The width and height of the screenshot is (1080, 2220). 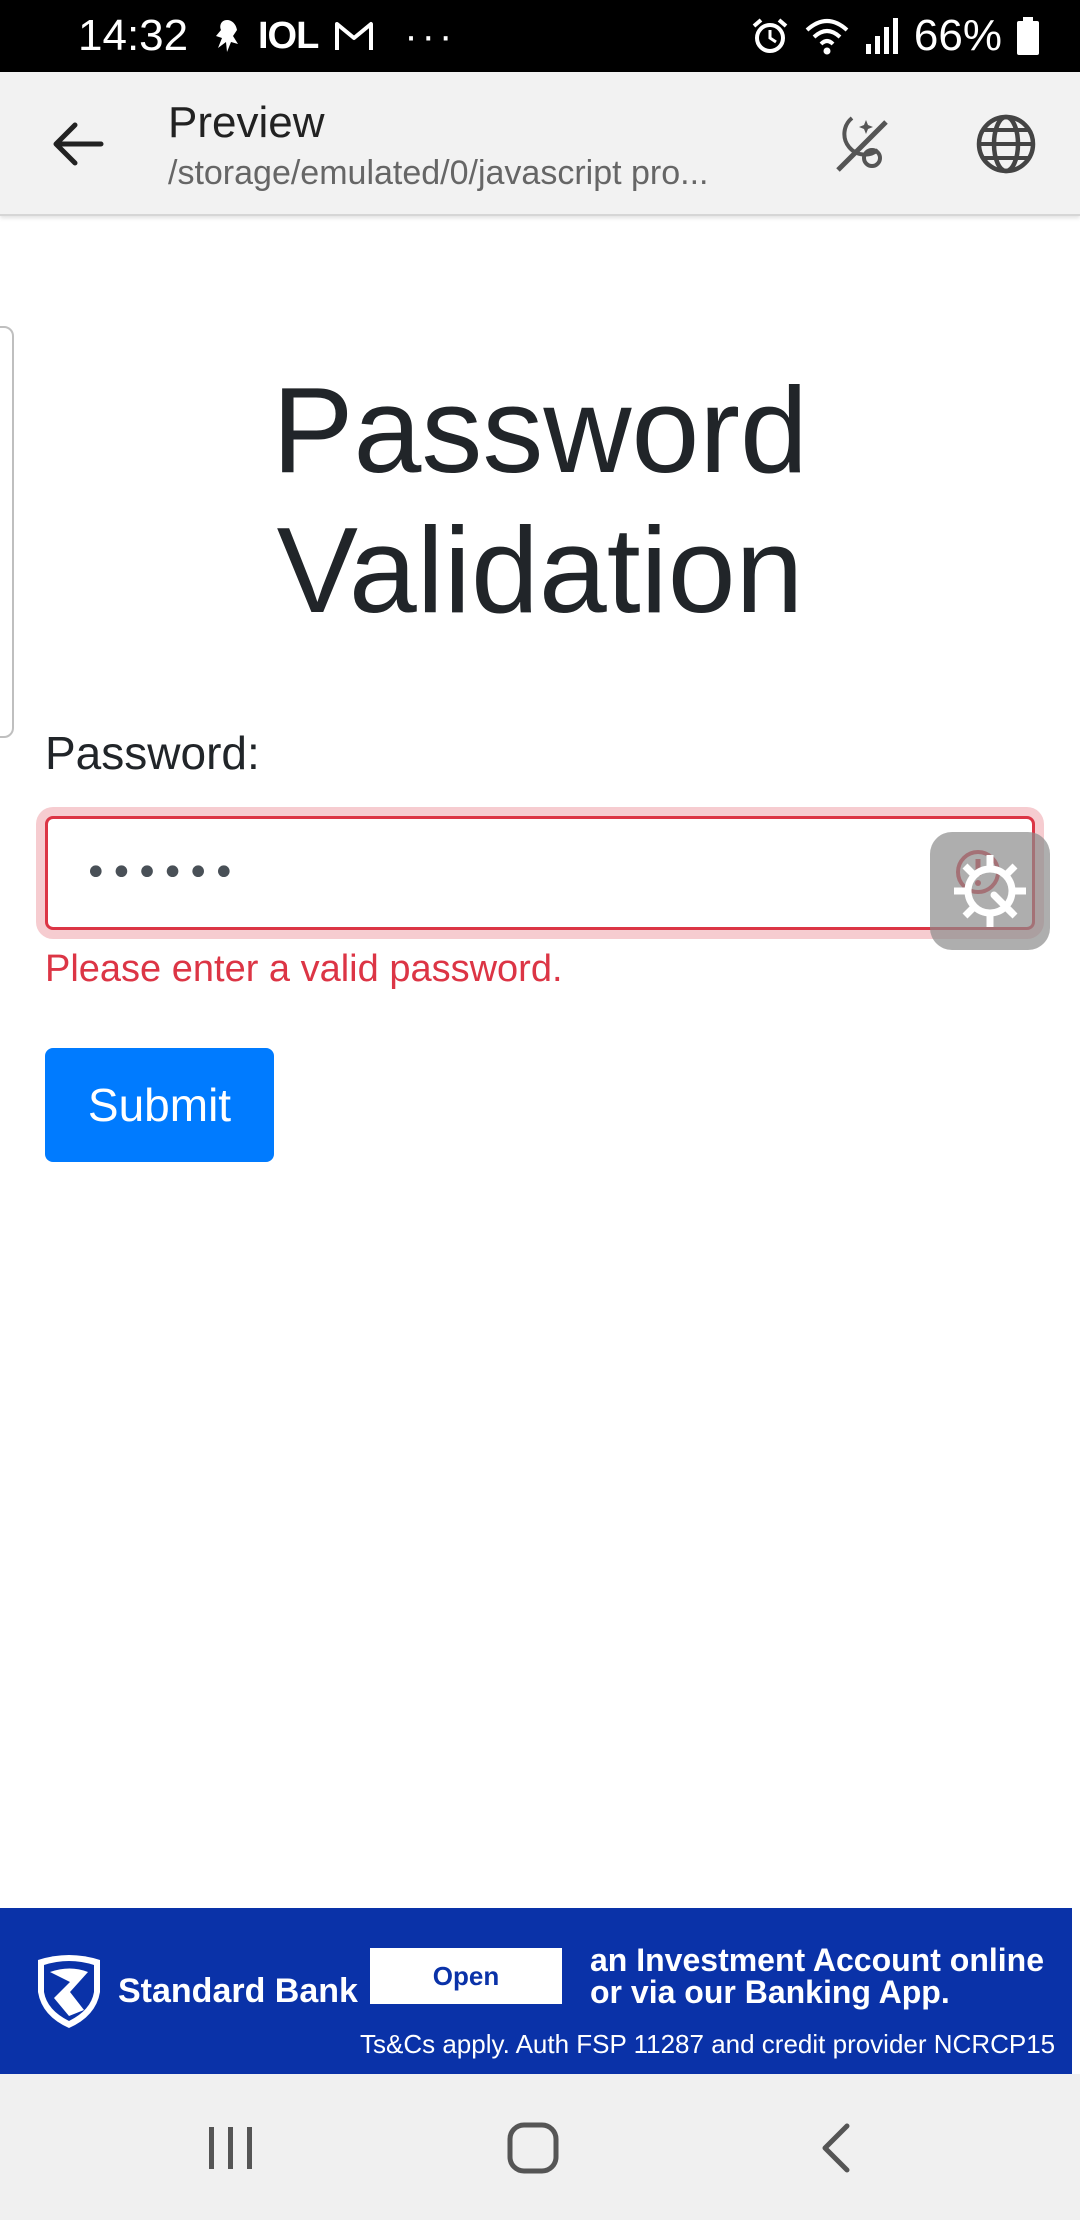 I want to click on recent-apps-icon, so click(x=230, y=2148).